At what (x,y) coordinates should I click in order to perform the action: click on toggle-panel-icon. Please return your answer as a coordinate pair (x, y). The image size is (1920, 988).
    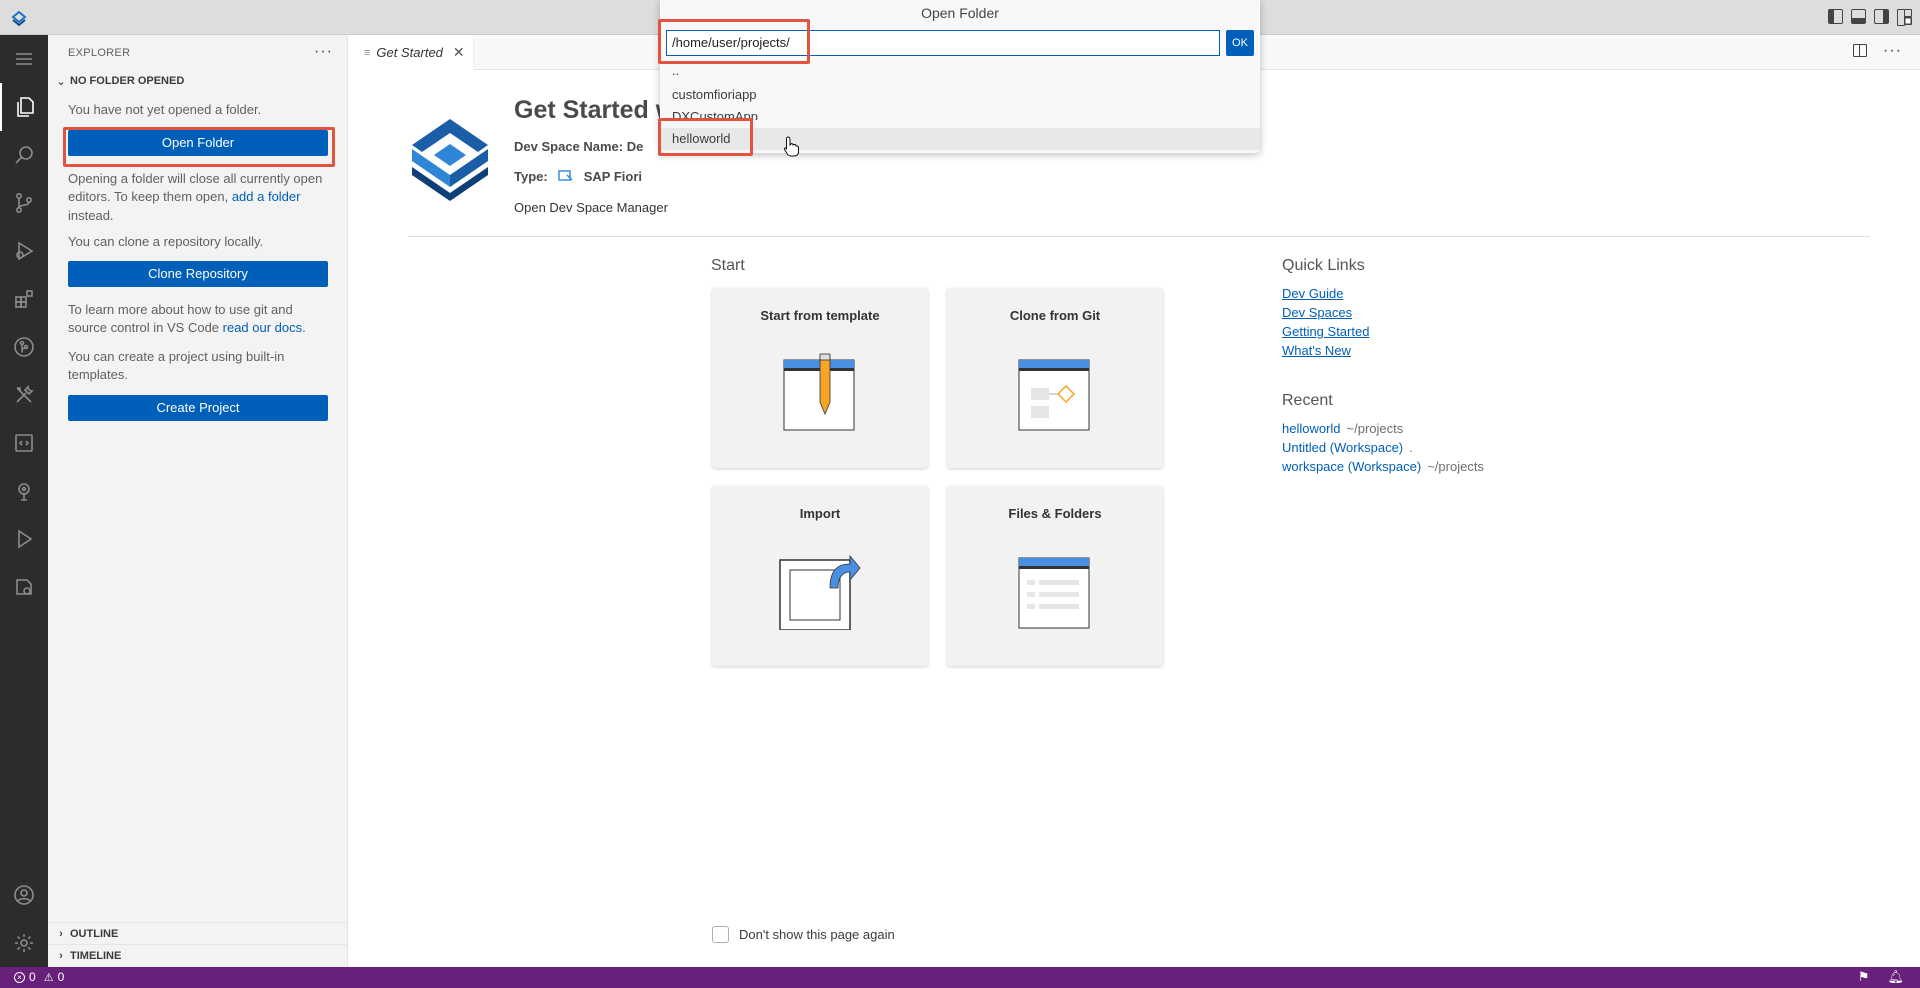
    Looking at the image, I should click on (1858, 16).